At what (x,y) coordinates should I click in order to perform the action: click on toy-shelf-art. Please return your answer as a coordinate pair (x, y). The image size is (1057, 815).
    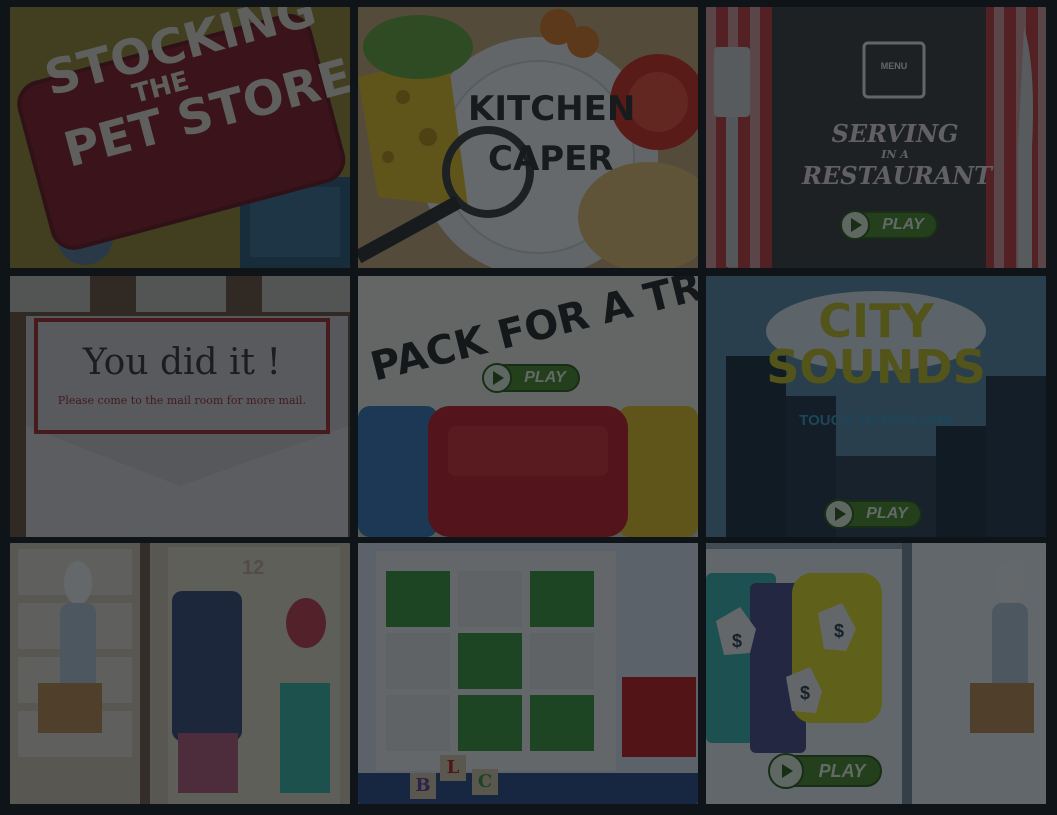
    Looking at the image, I should click on (528, 673).